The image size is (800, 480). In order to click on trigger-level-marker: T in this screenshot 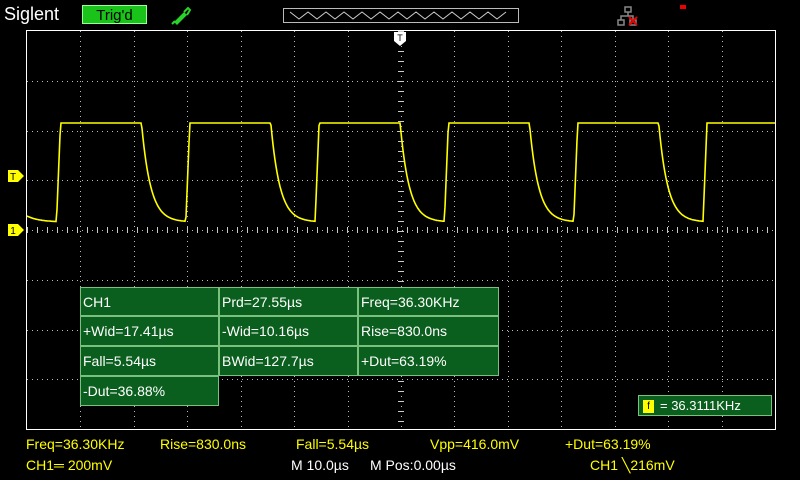, I will do `click(16, 176)`.